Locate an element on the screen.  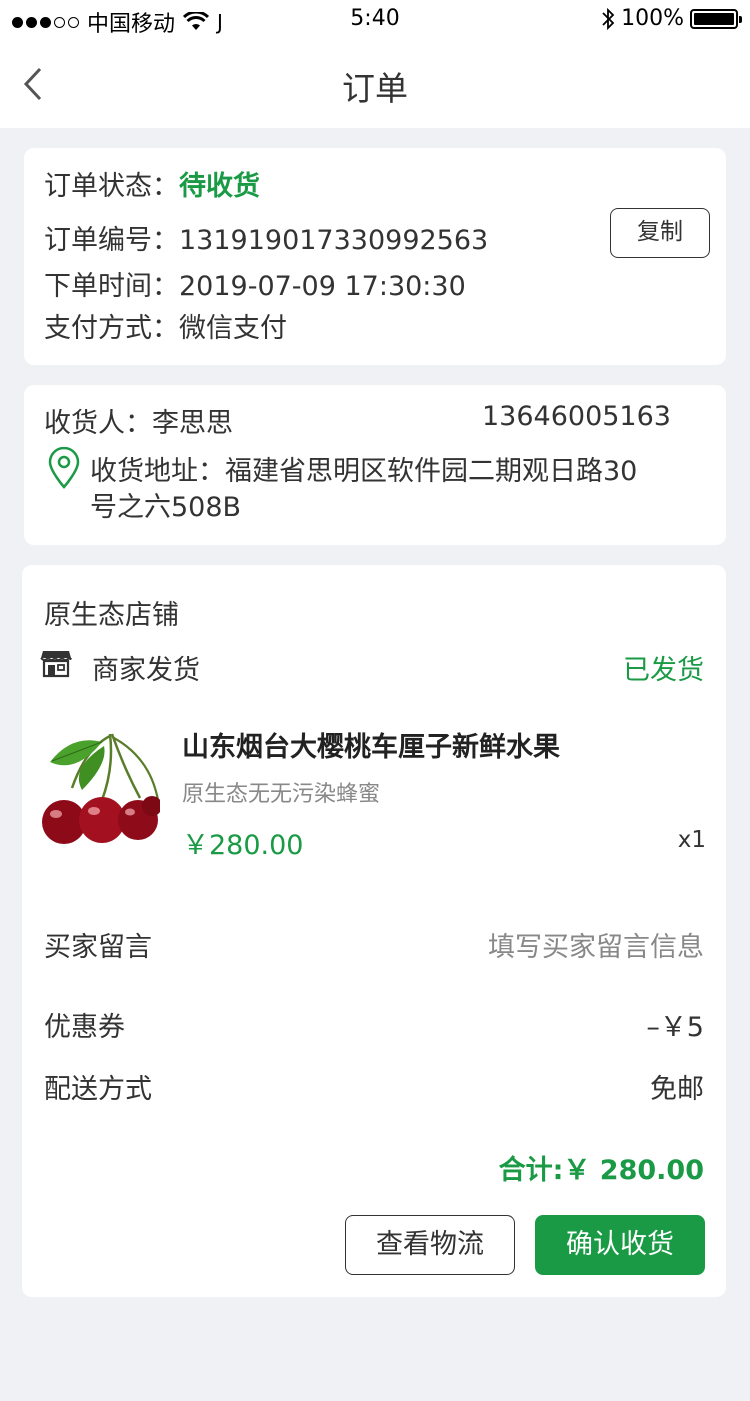
order-status-value: 待收货 is located at coordinates (219, 186).